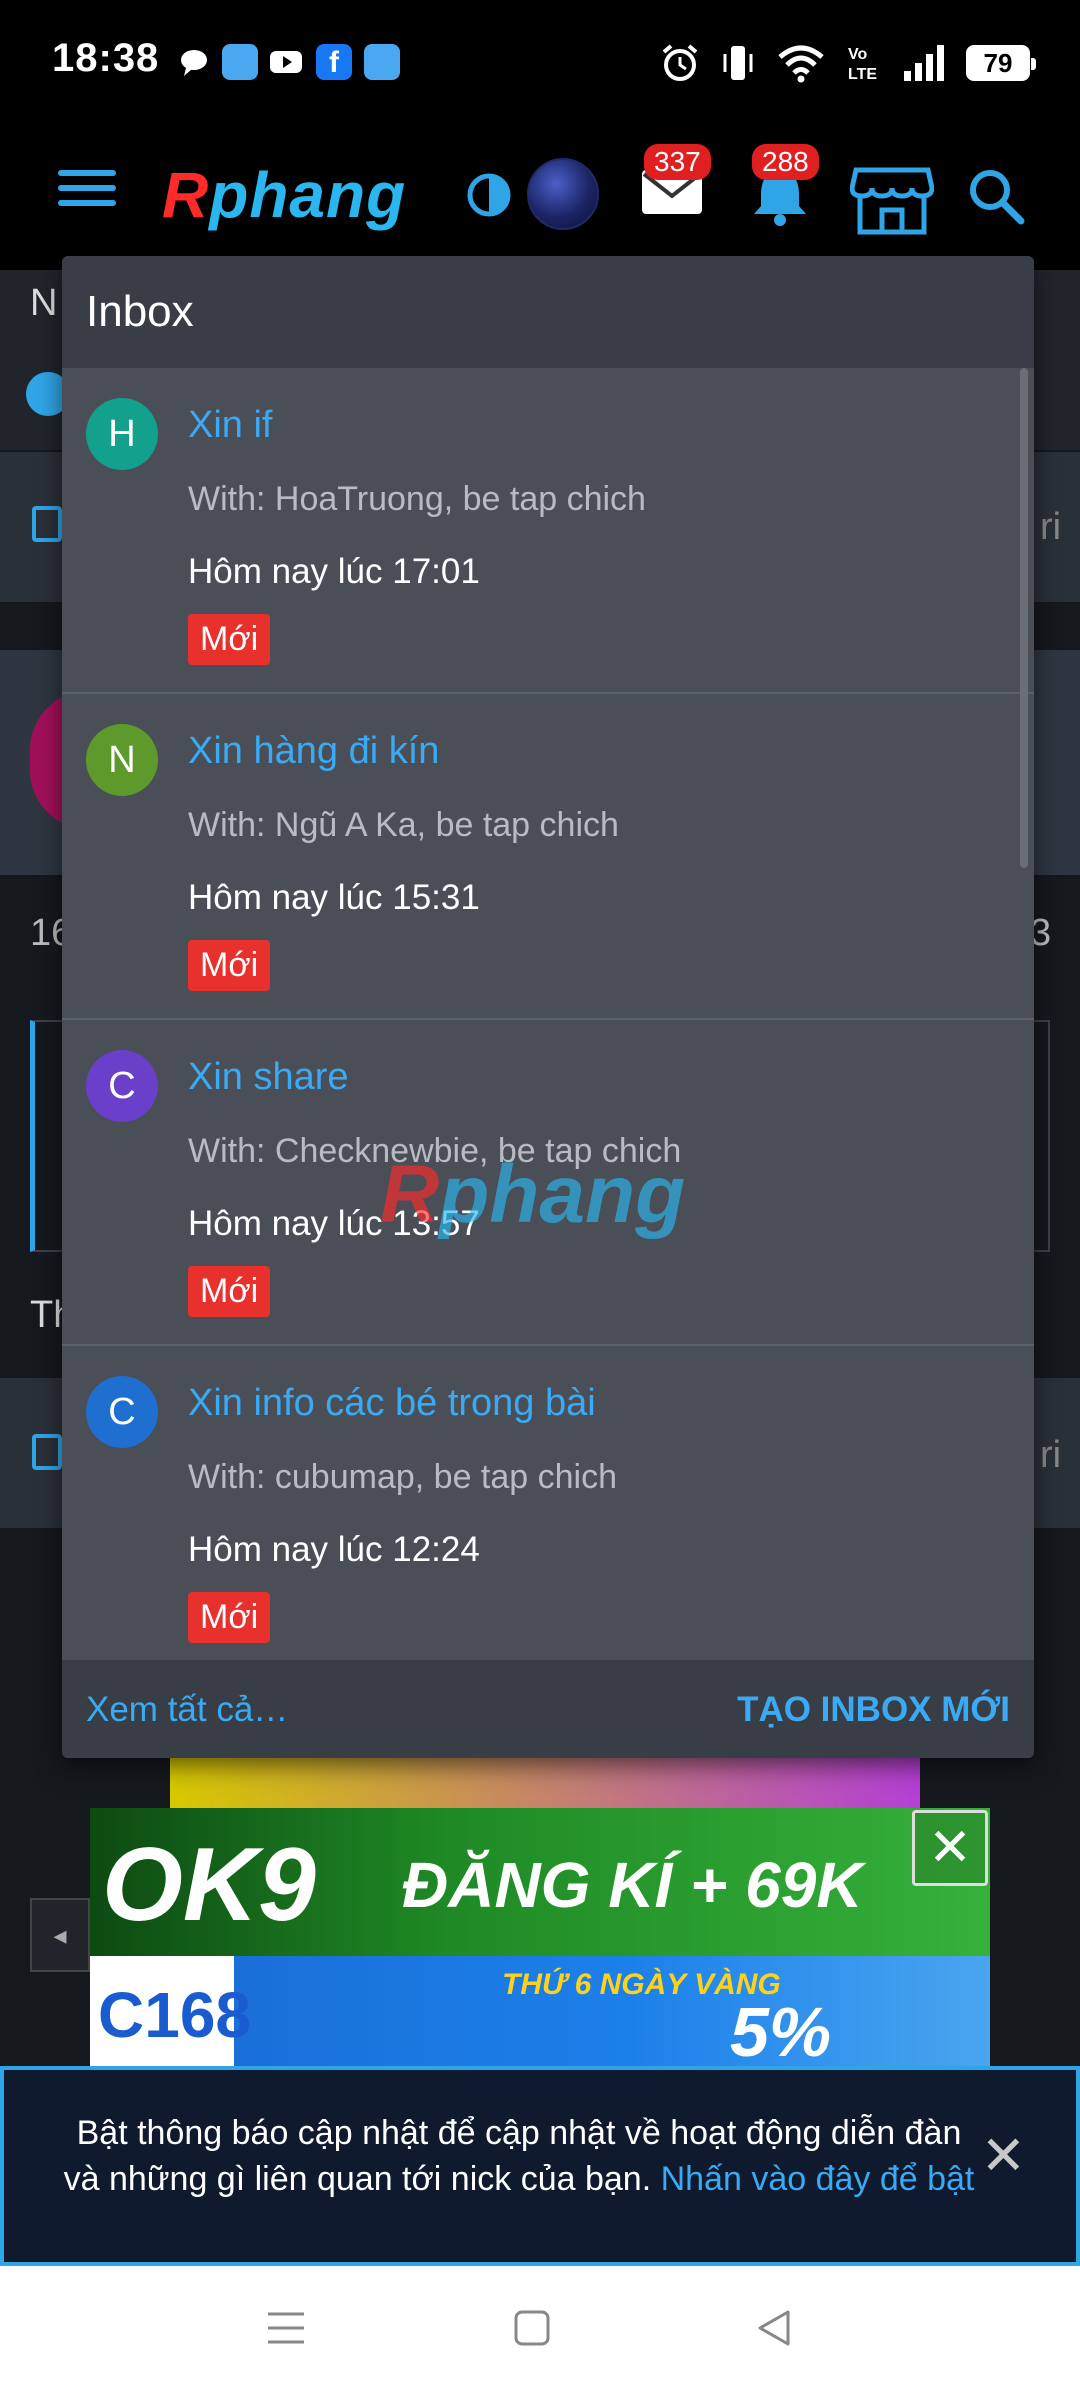 The width and height of the screenshot is (1080, 2400). Describe the element at coordinates (334, 897) in the screenshot. I see `conversation-time: Hôm nay lúc 15:31` at that location.